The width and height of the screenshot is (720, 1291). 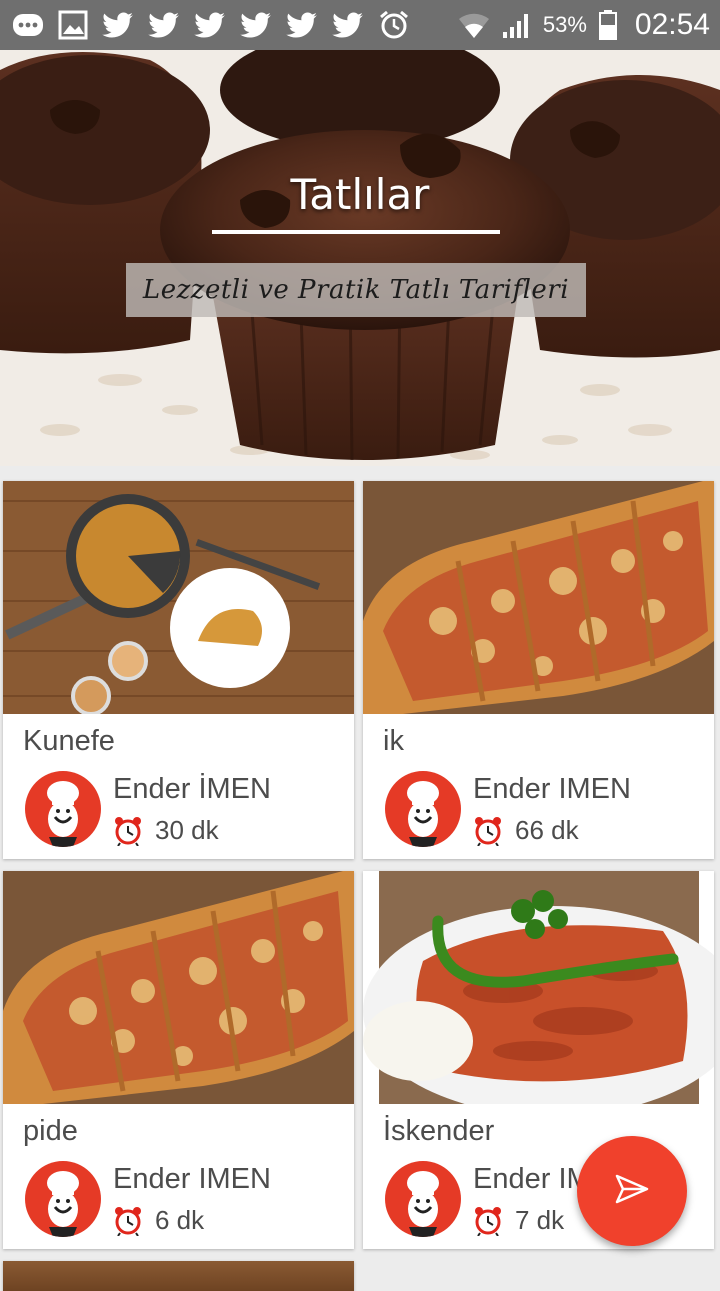 I want to click on iskender-photo, so click(x=538, y=987).